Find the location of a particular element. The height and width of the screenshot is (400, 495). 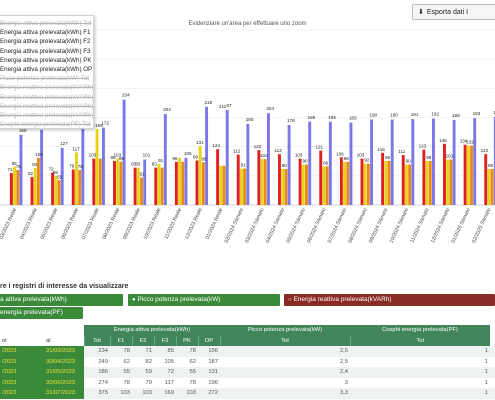

legend-item: Energia attiva prelevata(kWh) OP is located at coordinates (46, 69).